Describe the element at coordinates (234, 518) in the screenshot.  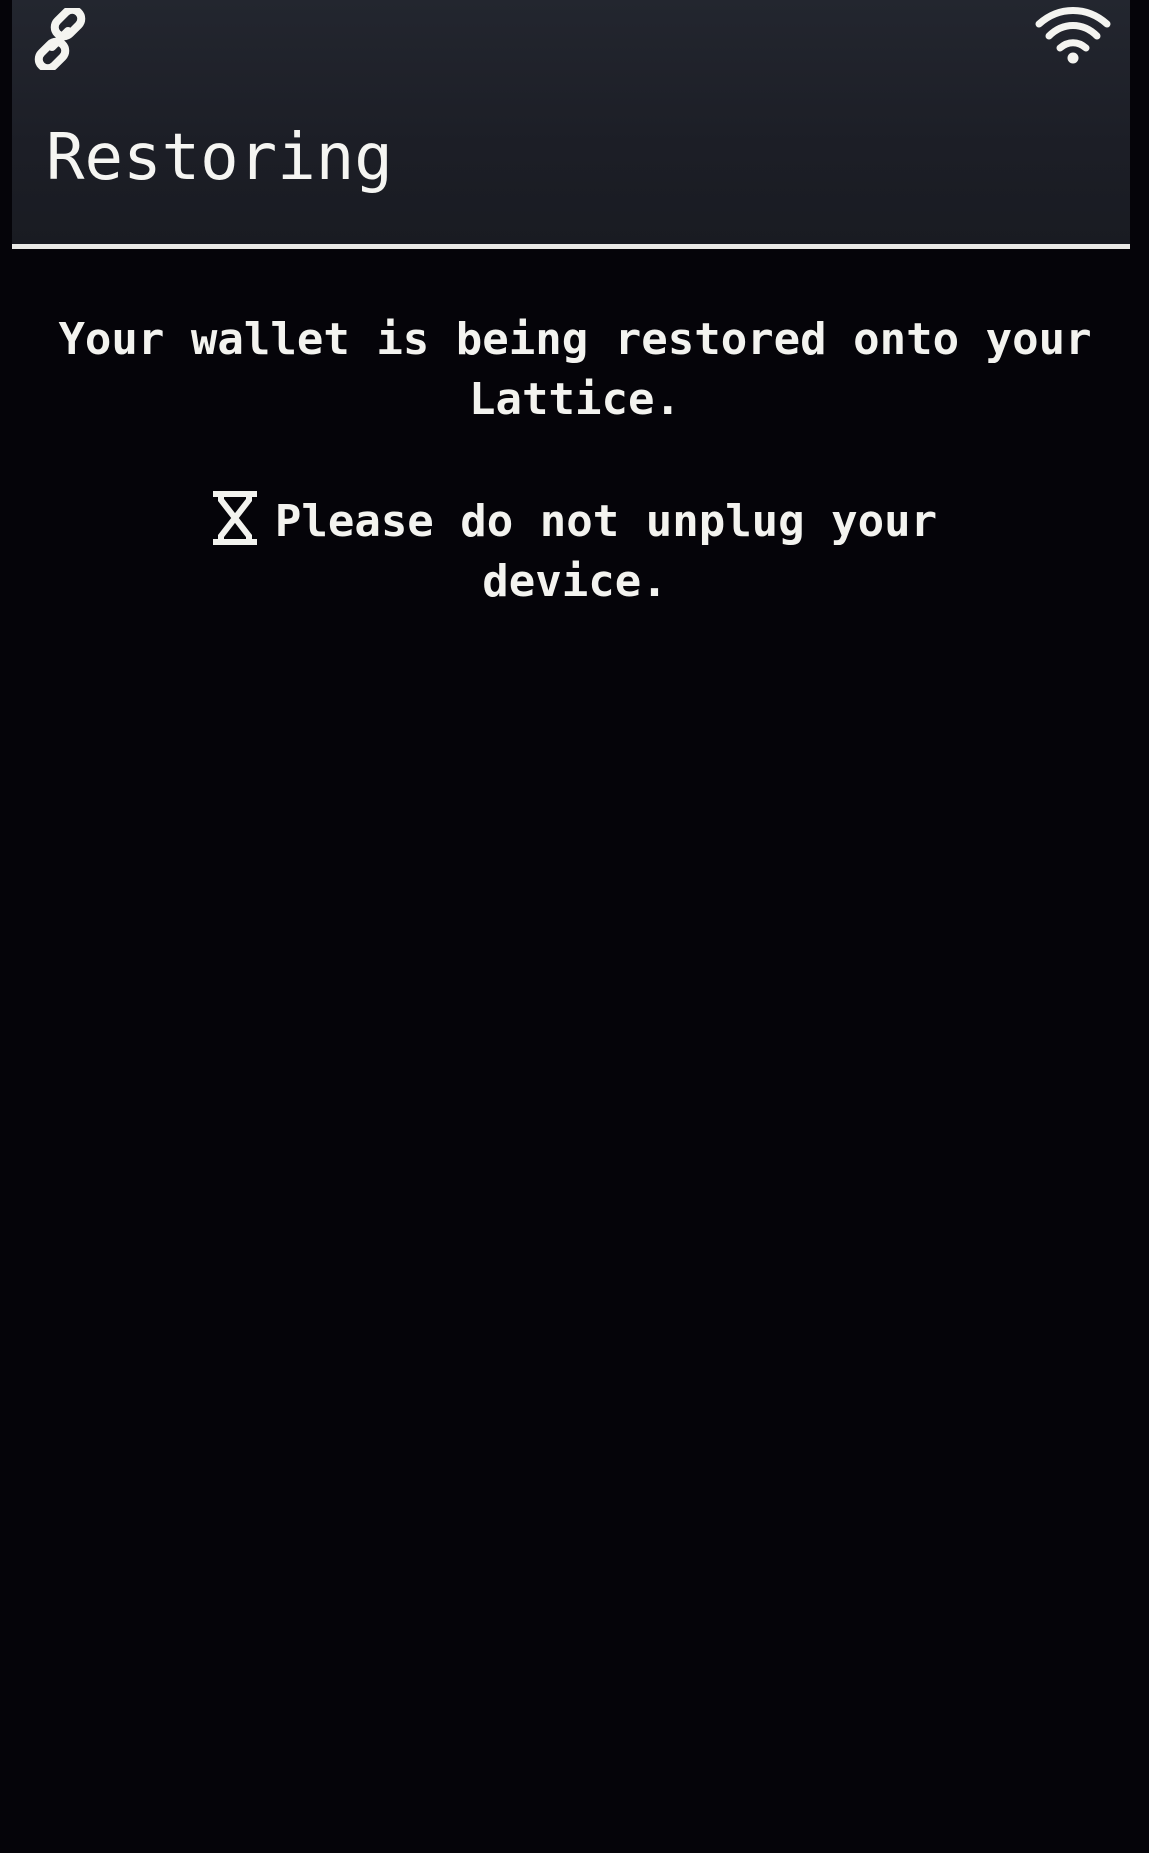
I see `hourglass-icon` at that location.